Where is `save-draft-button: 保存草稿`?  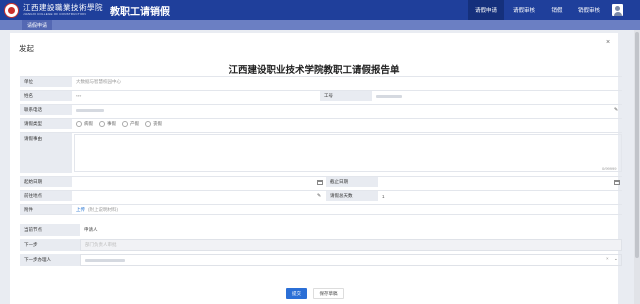 save-draft-button: 保存草稿 is located at coordinates (328, 293).